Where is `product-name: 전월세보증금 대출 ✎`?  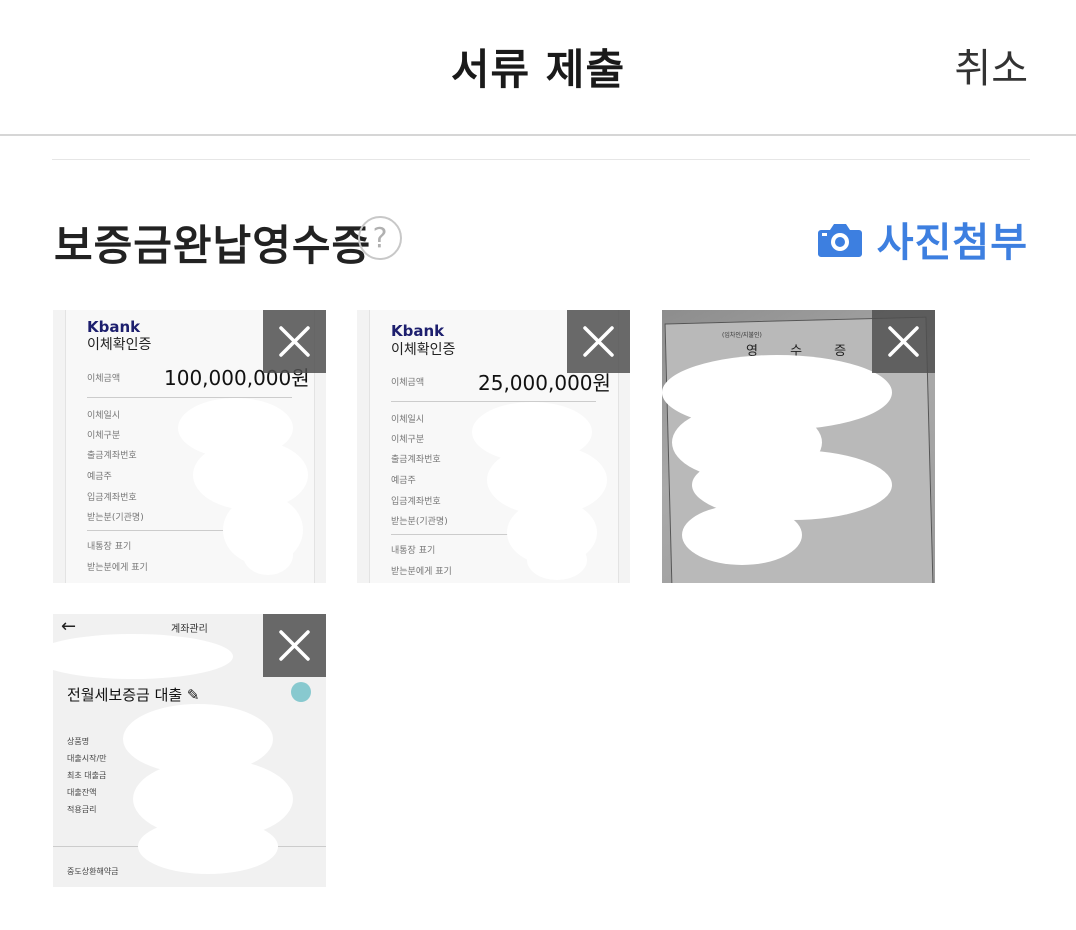
product-name: 전월세보증금 대출 ✎ is located at coordinates (133, 695).